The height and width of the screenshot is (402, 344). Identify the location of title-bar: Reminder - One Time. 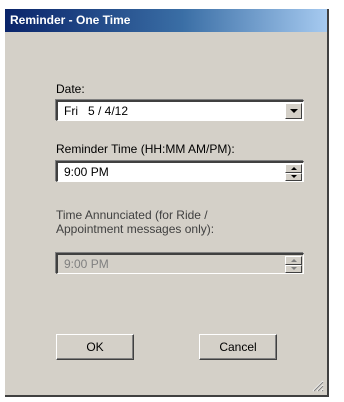
(166, 20).